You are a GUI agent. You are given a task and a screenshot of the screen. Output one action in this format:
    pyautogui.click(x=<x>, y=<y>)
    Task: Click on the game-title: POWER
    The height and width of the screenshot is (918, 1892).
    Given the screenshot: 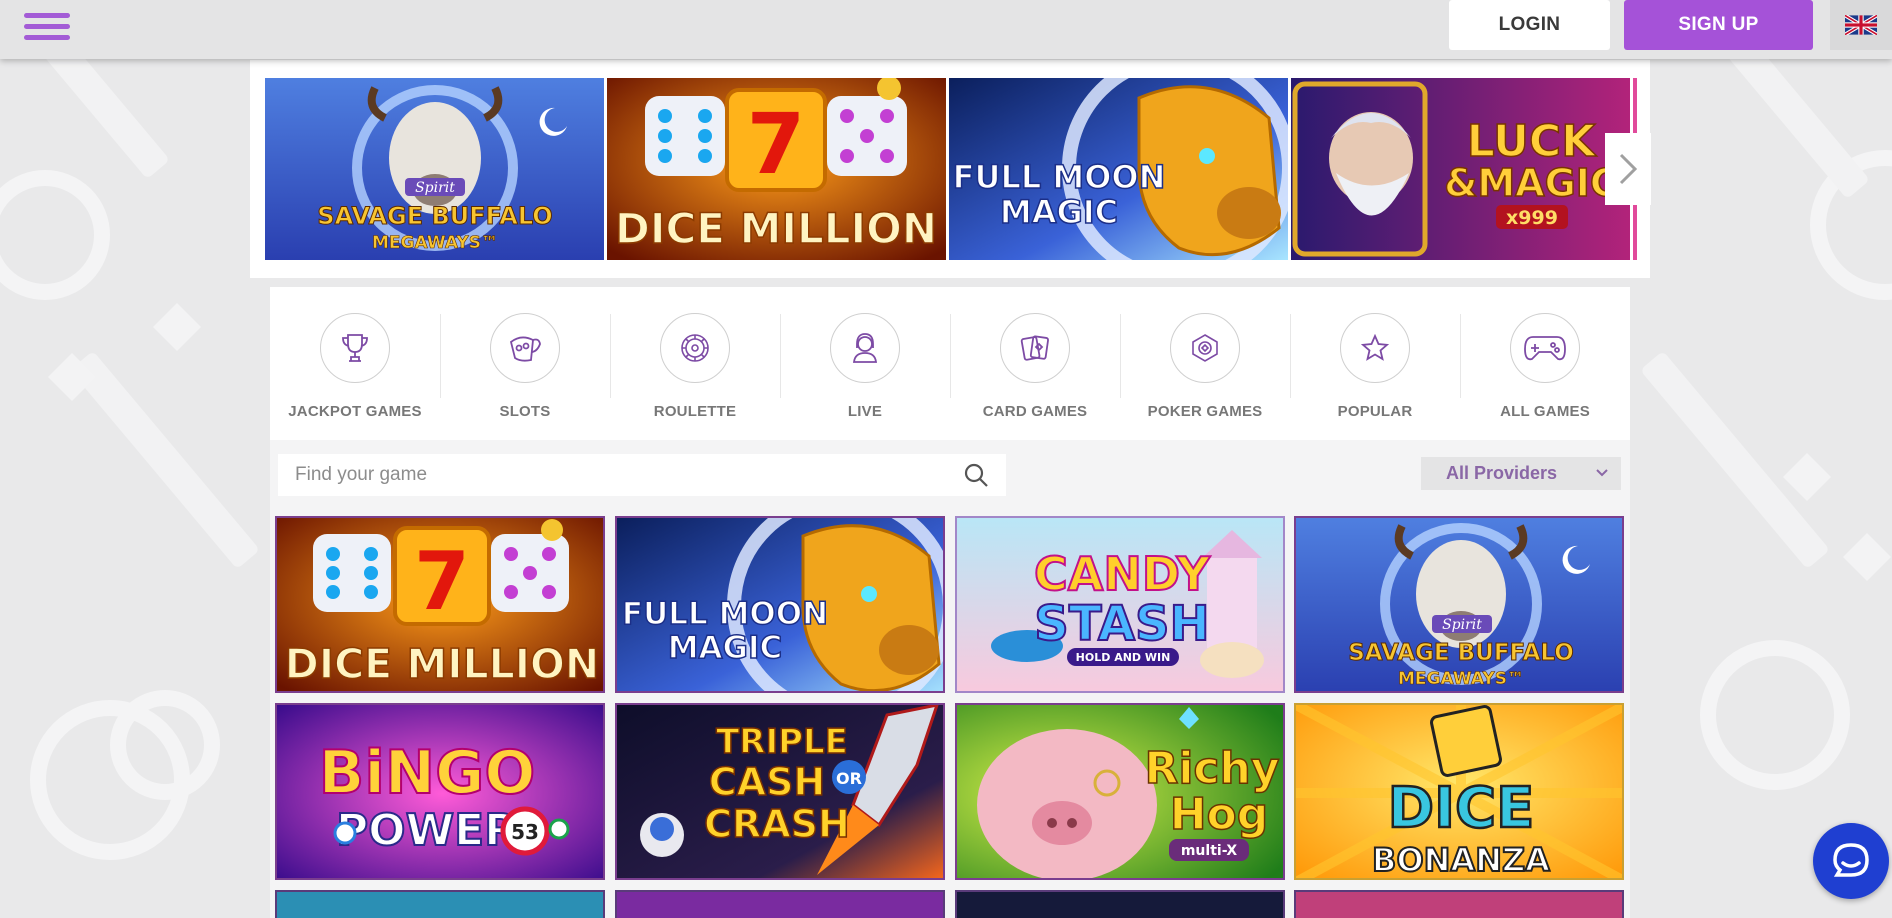 What is the action you would take?
    pyautogui.click(x=427, y=830)
    